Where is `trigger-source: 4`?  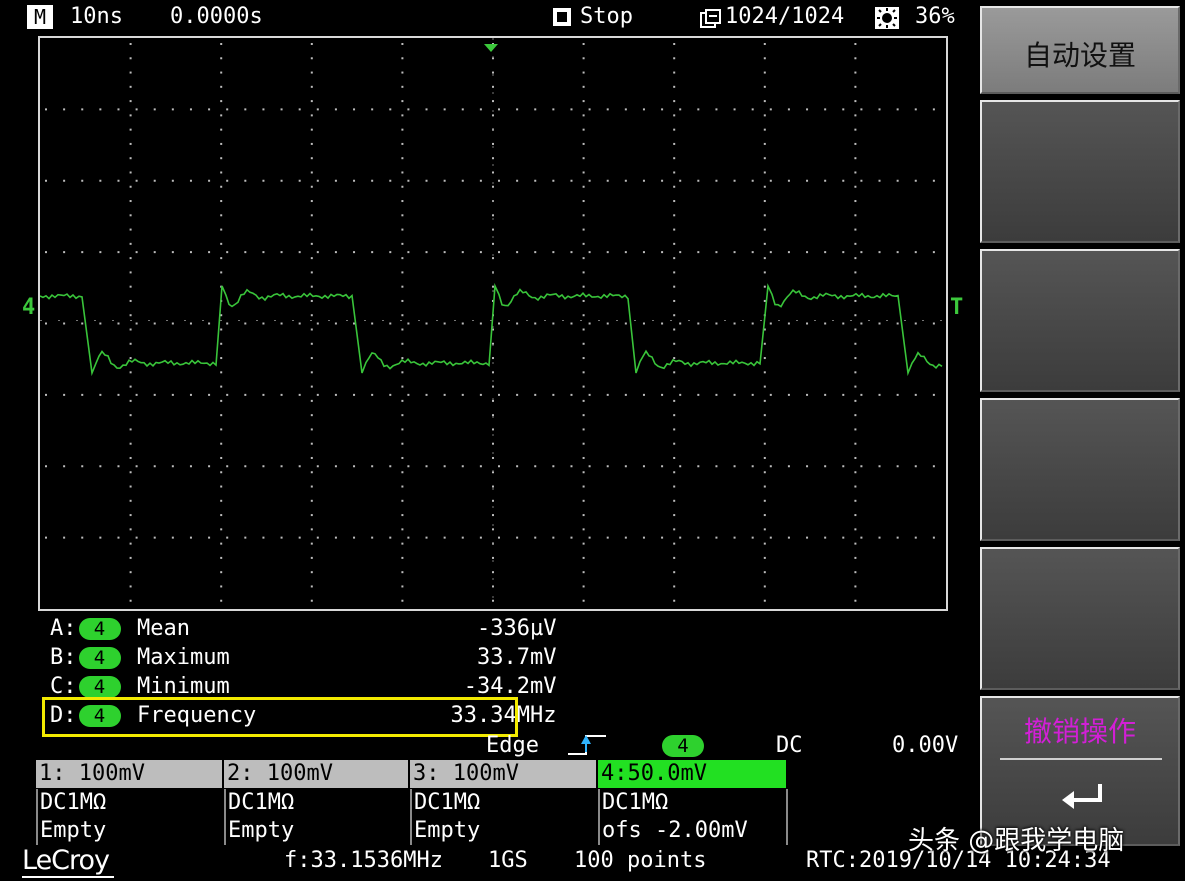 trigger-source: 4 is located at coordinates (683, 746).